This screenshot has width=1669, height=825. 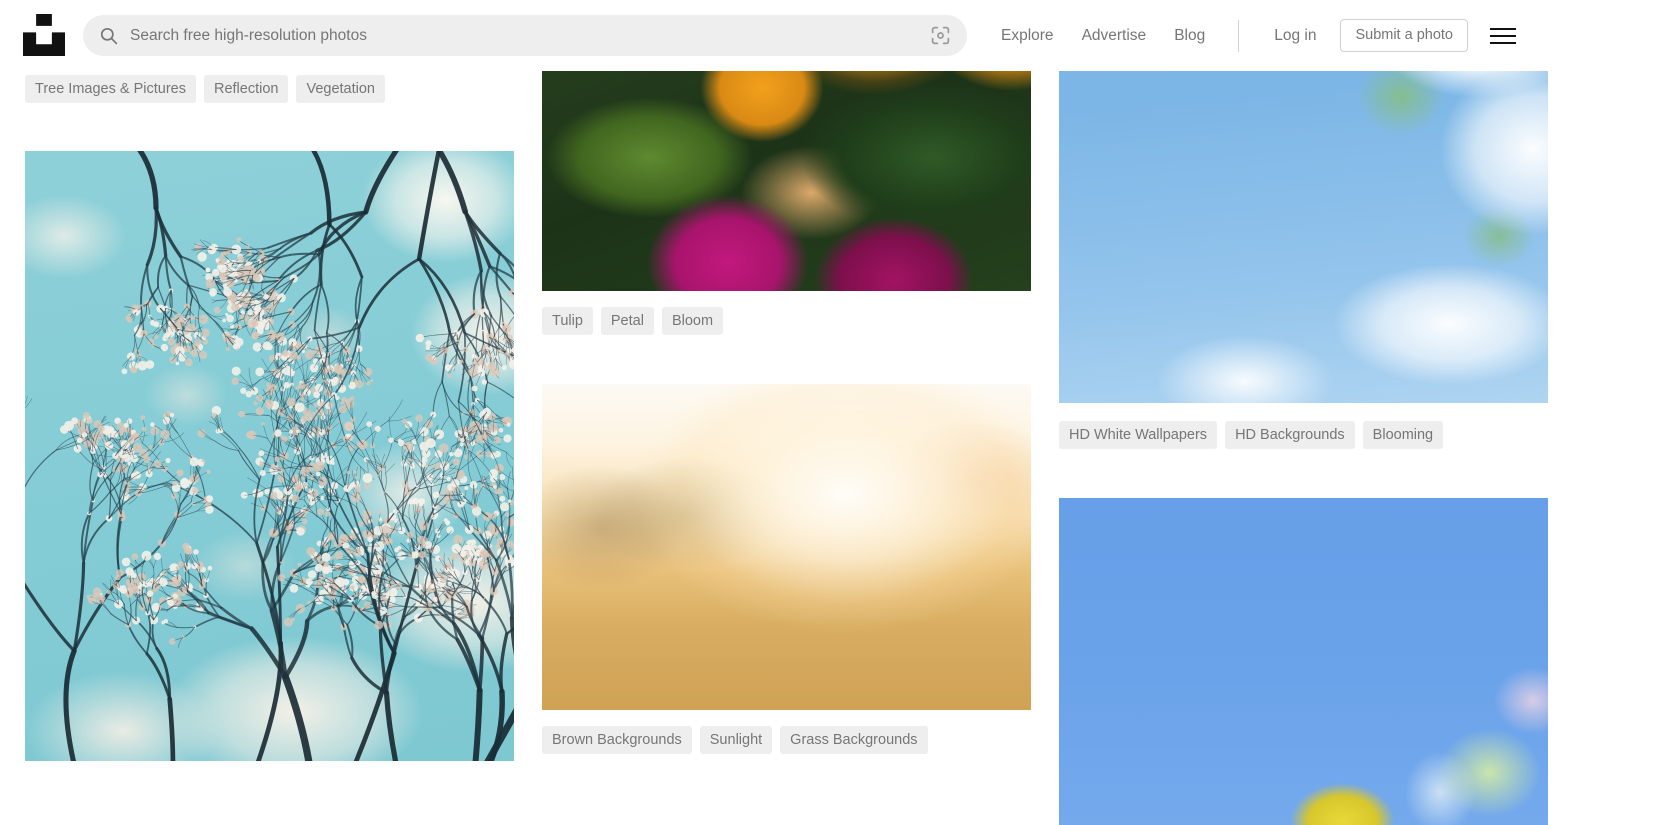 I want to click on photo-artwork-meadow, so click(x=786, y=547).